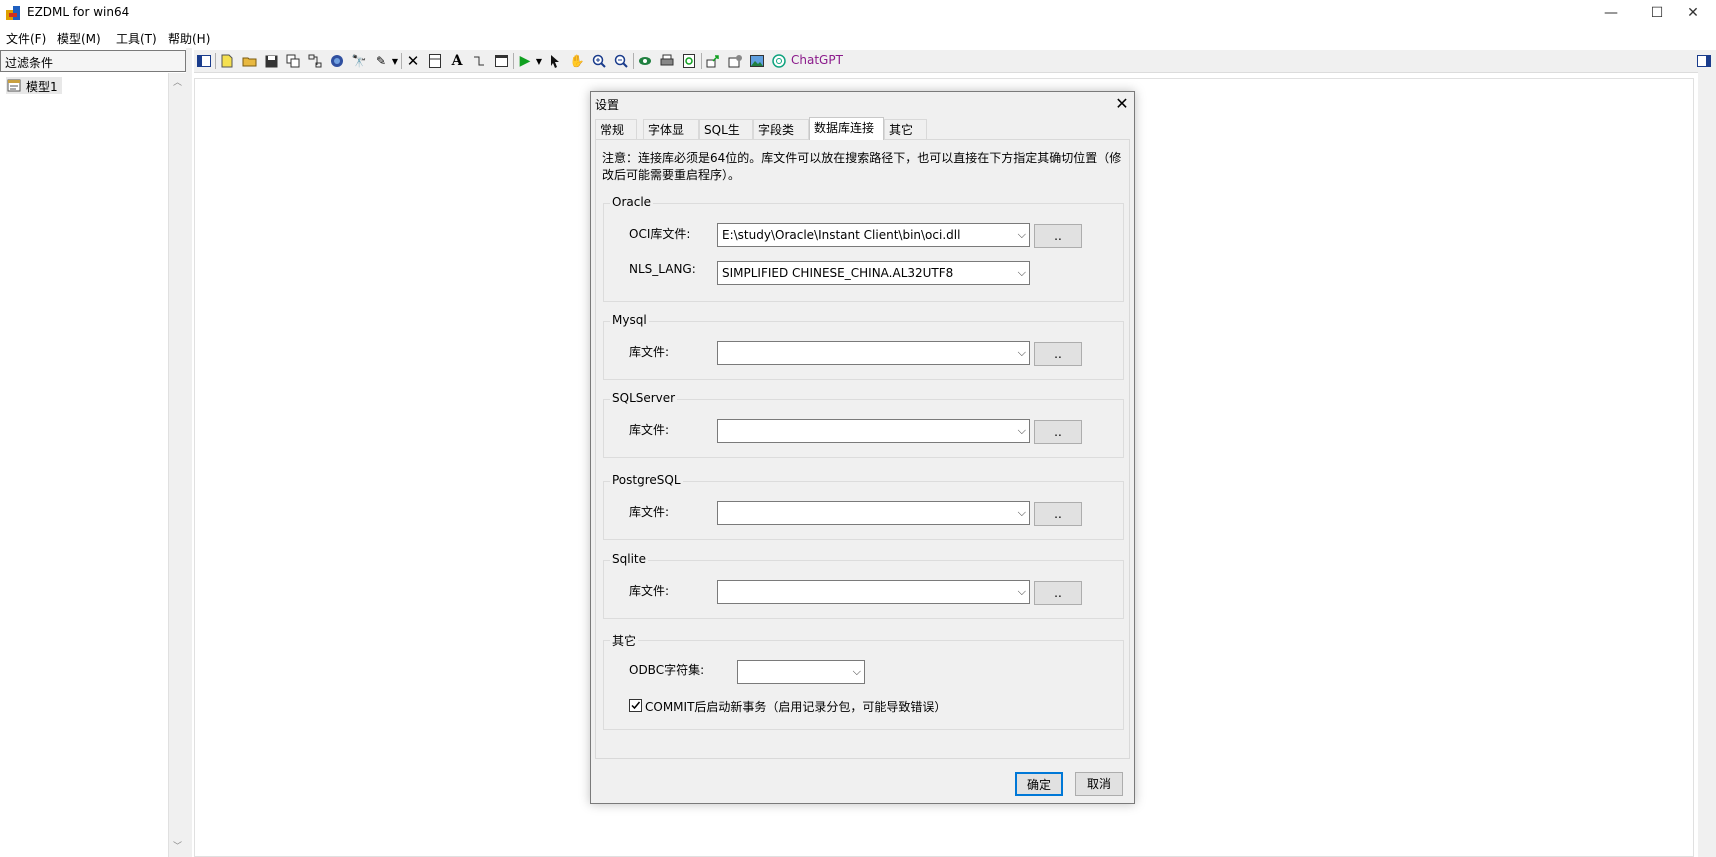 The image size is (1716, 857). Describe the element at coordinates (616, 129) in the screenshot. I see `tab-general: 常规` at that location.